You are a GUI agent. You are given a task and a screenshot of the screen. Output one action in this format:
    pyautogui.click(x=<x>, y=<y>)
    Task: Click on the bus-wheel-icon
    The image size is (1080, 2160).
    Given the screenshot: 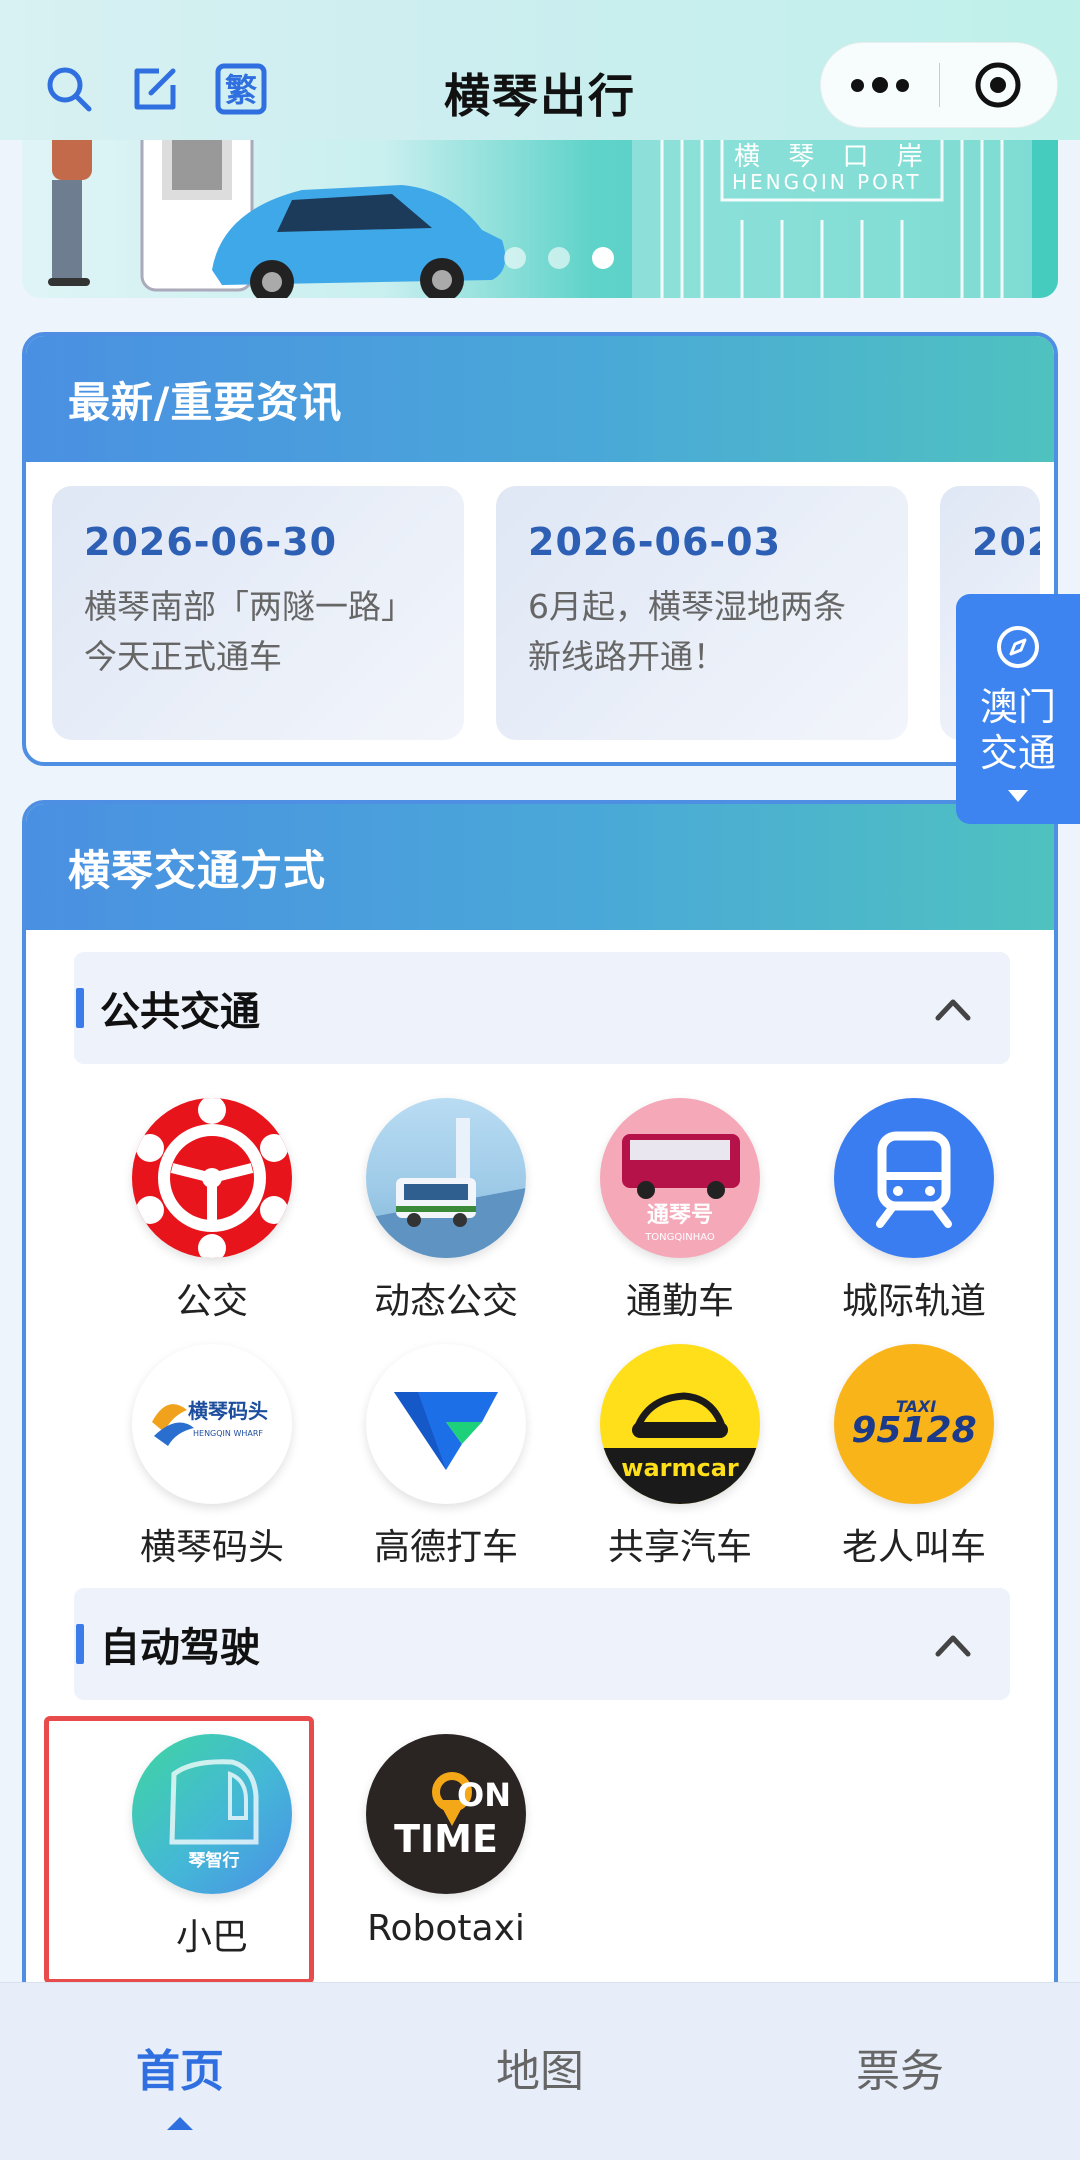 What is the action you would take?
    pyautogui.click(x=212, y=1178)
    